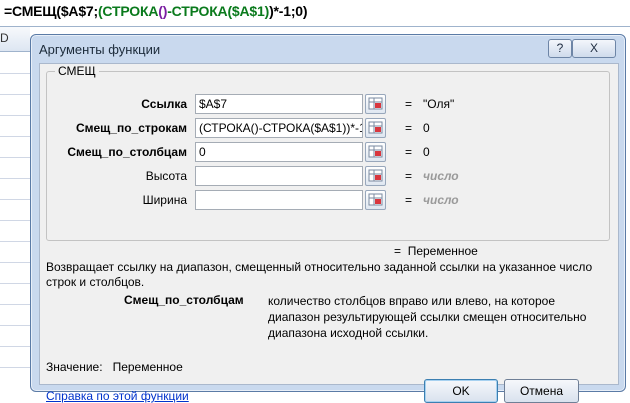  What do you see at coordinates (560, 48) in the screenshot?
I see `help-button: ?` at bounding box center [560, 48].